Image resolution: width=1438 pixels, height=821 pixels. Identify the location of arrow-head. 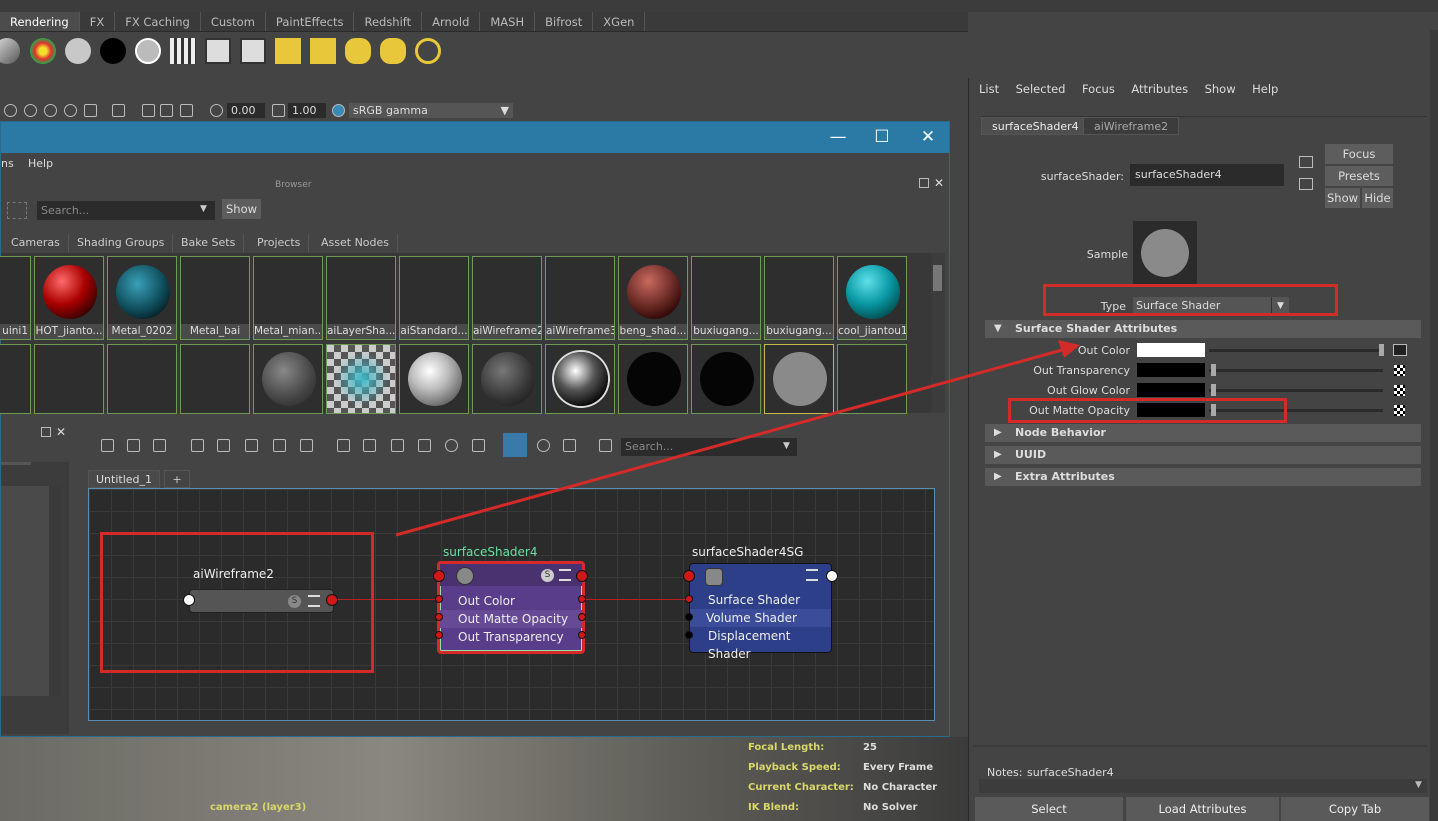
(1069, 349).